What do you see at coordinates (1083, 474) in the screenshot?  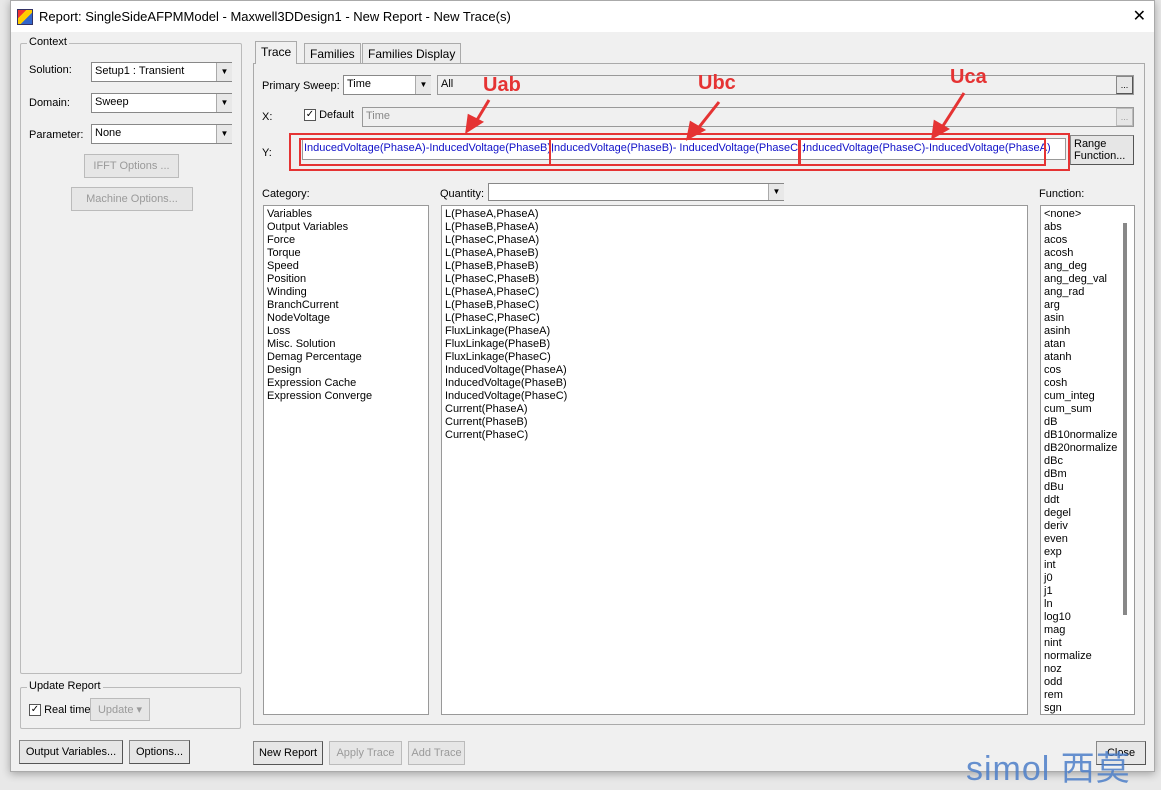 I see `function-item: dBm` at bounding box center [1083, 474].